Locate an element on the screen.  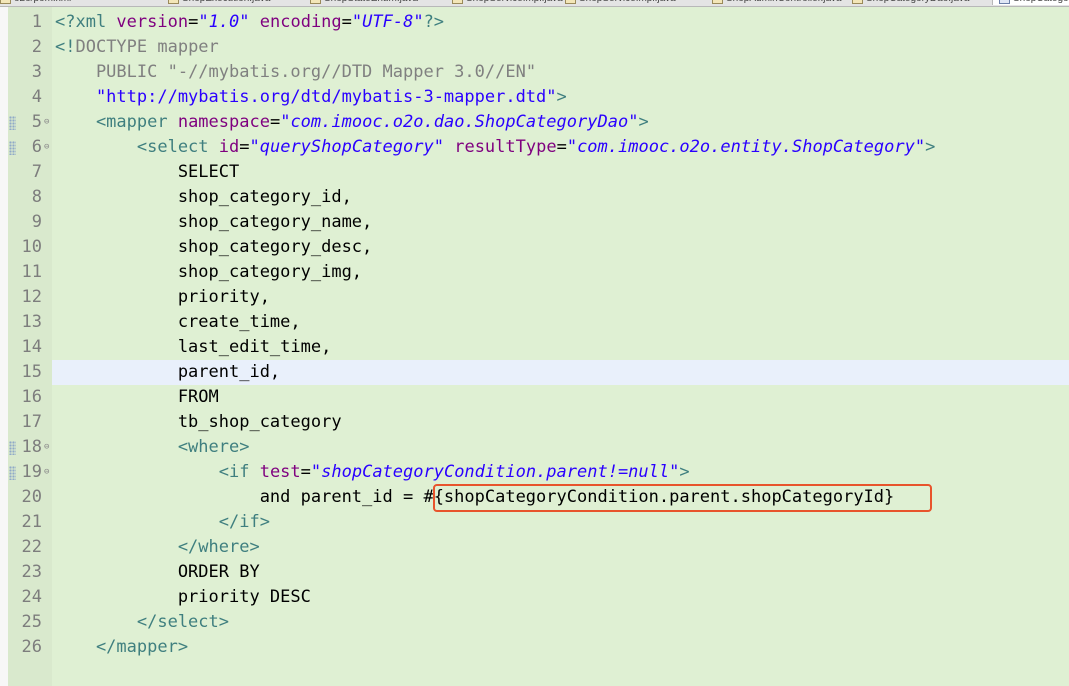
code-token: create_time, is located at coordinates (178, 322).